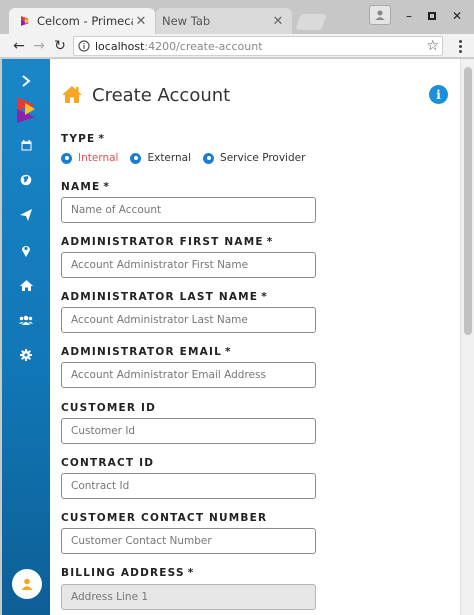 Image resolution: width=474 pixels, height=615 pixels. I want to click on reload-button: ↻, so click(60, 46).